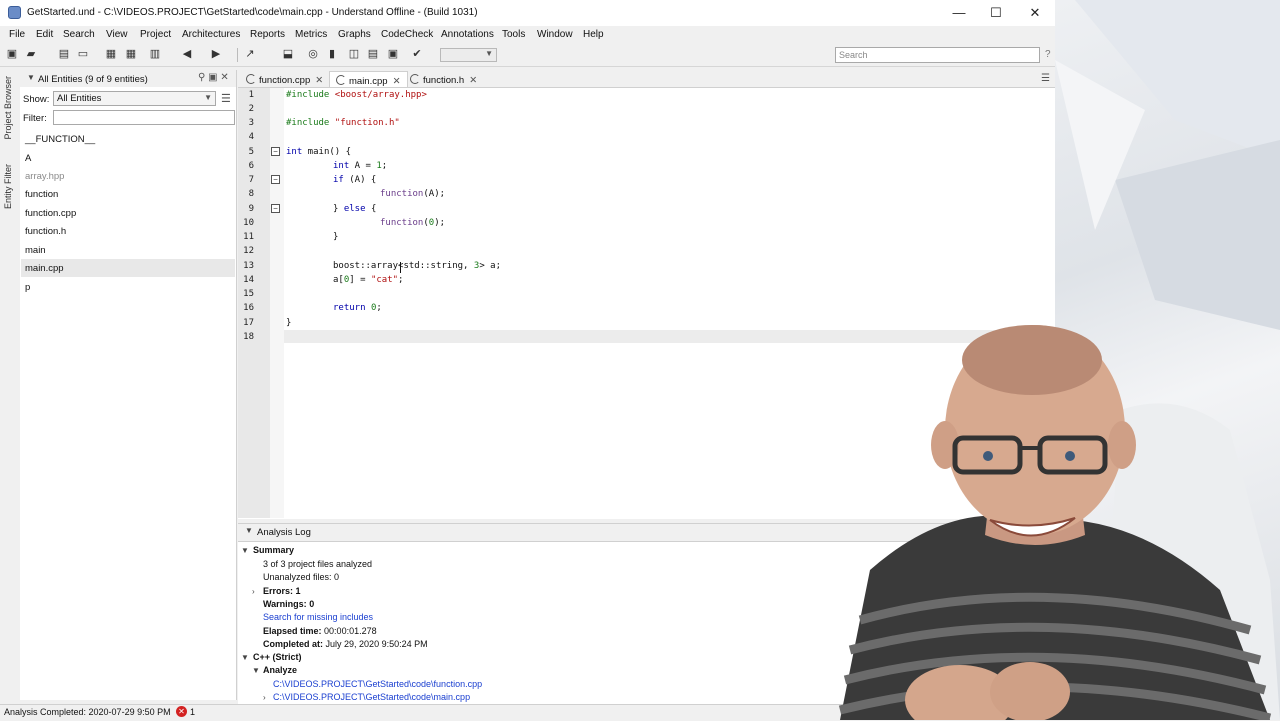 The height and width of the screenshot is (721, 1280). I want to click on keyword: int, so click(341, 166).